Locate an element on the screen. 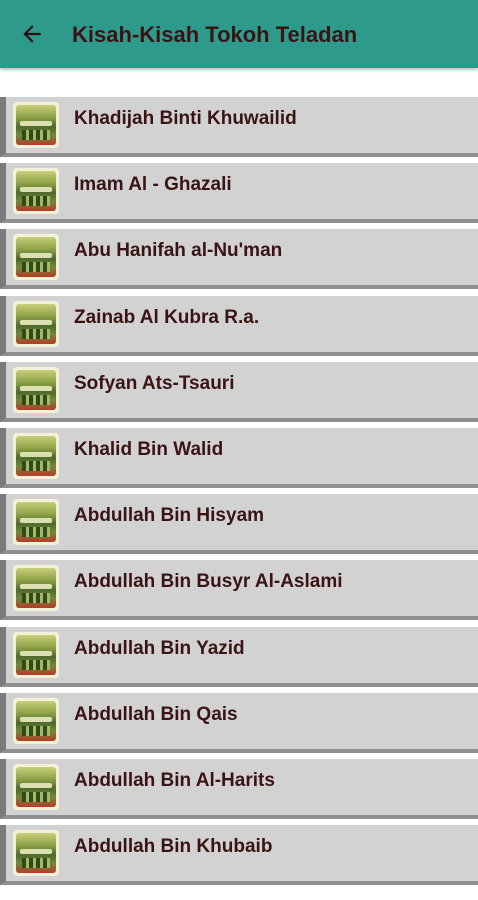 This screenshot has height=900, width=478. list-item-label: Abdullah Bin Yazid is located at coordinates (159, 648).